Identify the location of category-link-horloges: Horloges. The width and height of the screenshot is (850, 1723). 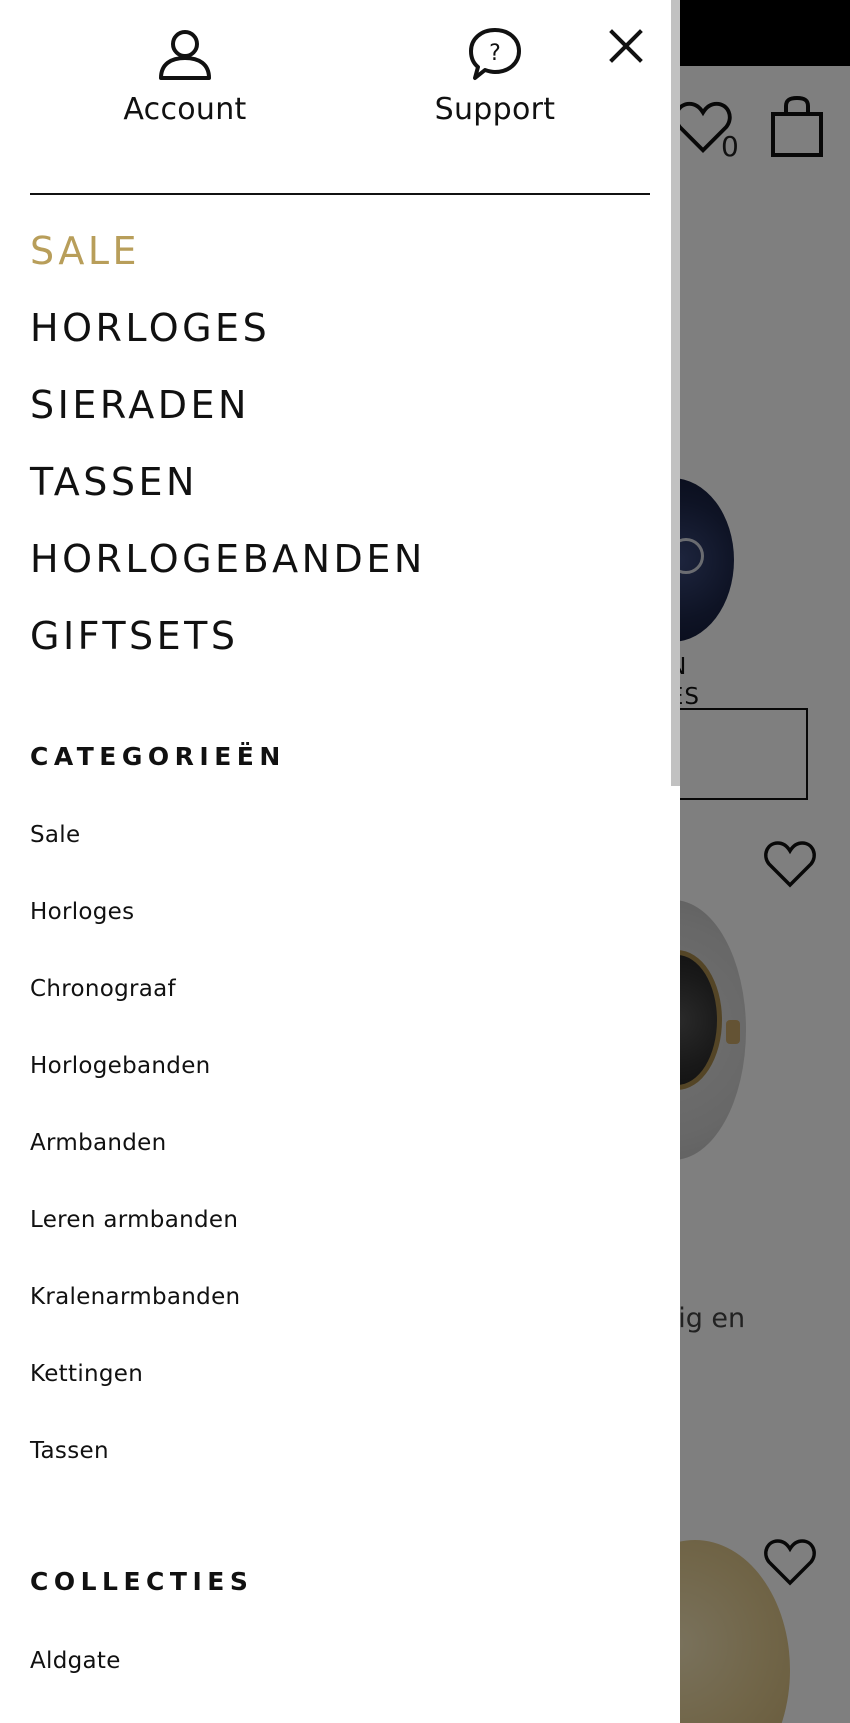
(82, 912).